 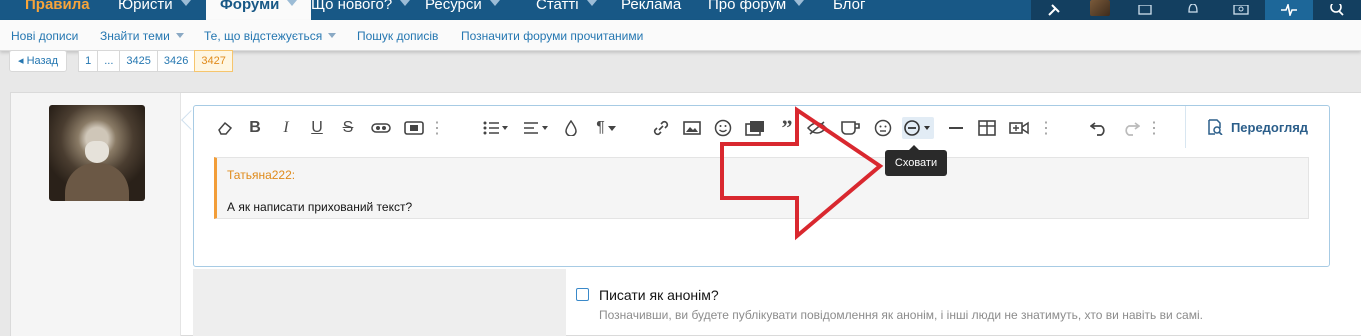 What do you see at coordinates (255, 128) in the screenshot?
I see `bold-icon: B` at bounding box center [255, 128].